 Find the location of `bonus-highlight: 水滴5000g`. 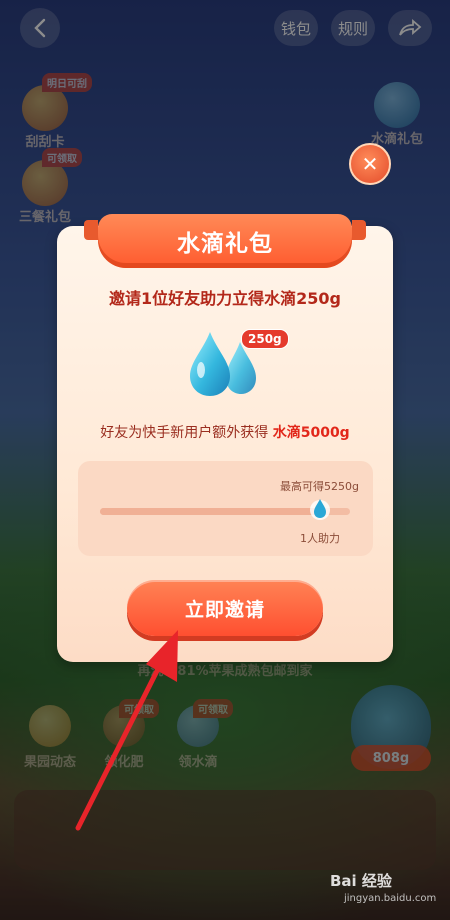

bonus-highlight: 水滴5000g is located at coordinates (311, 433).